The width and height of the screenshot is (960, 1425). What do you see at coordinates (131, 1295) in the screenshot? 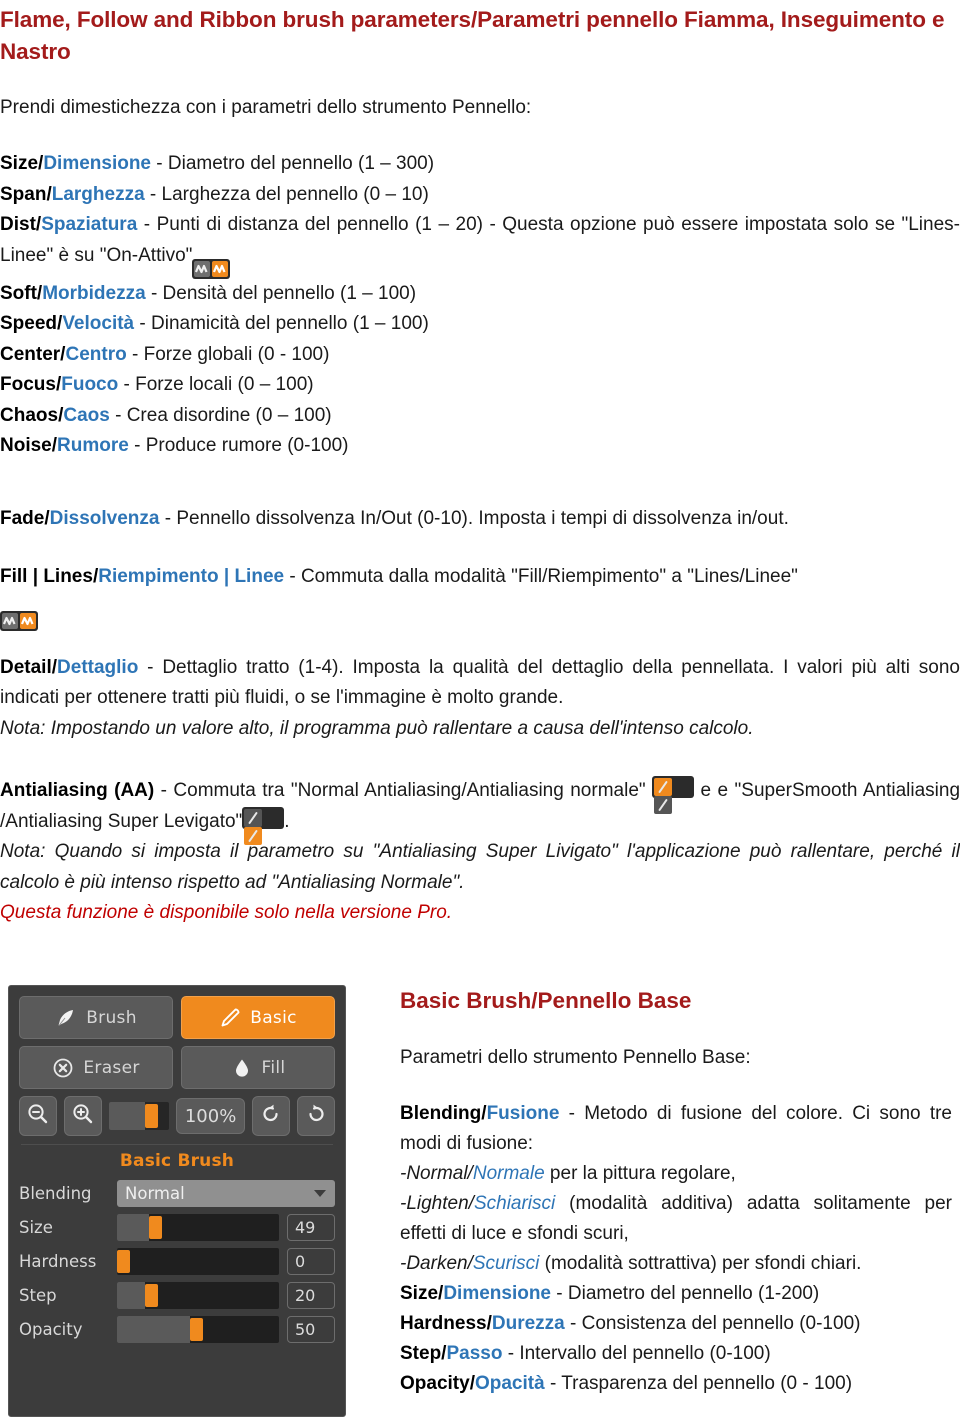
I see `step-slider-fill` at bounding box center [131, 1295].